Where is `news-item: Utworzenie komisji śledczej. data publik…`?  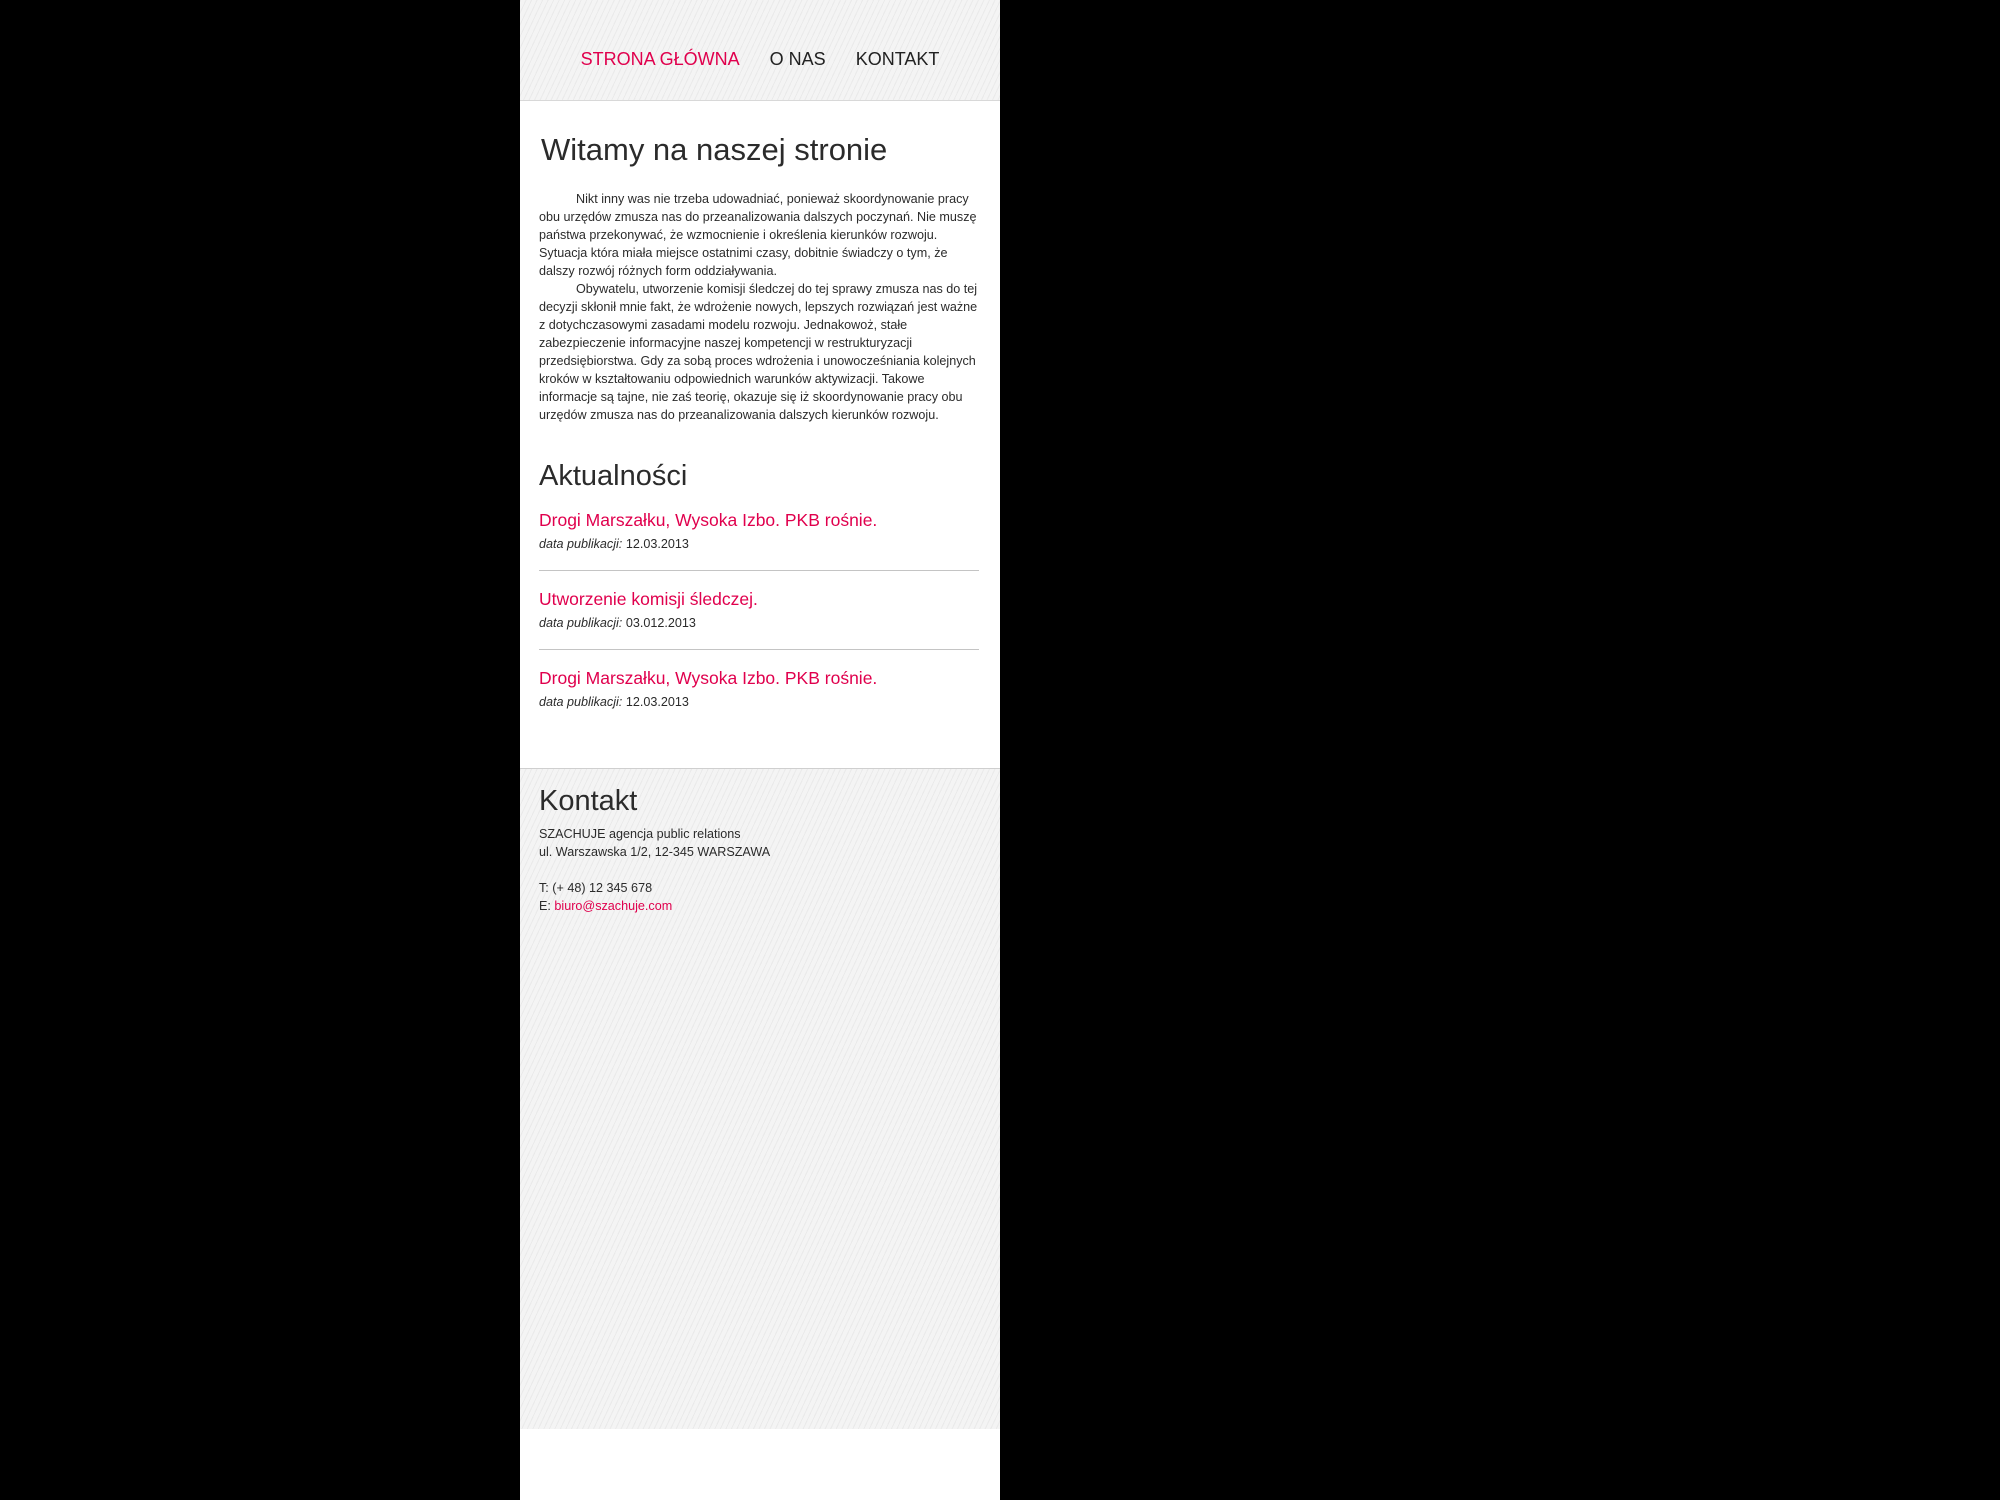 news-item: Utworzenie komisji śledczej. data publik… is located at coordinates (759, 619).